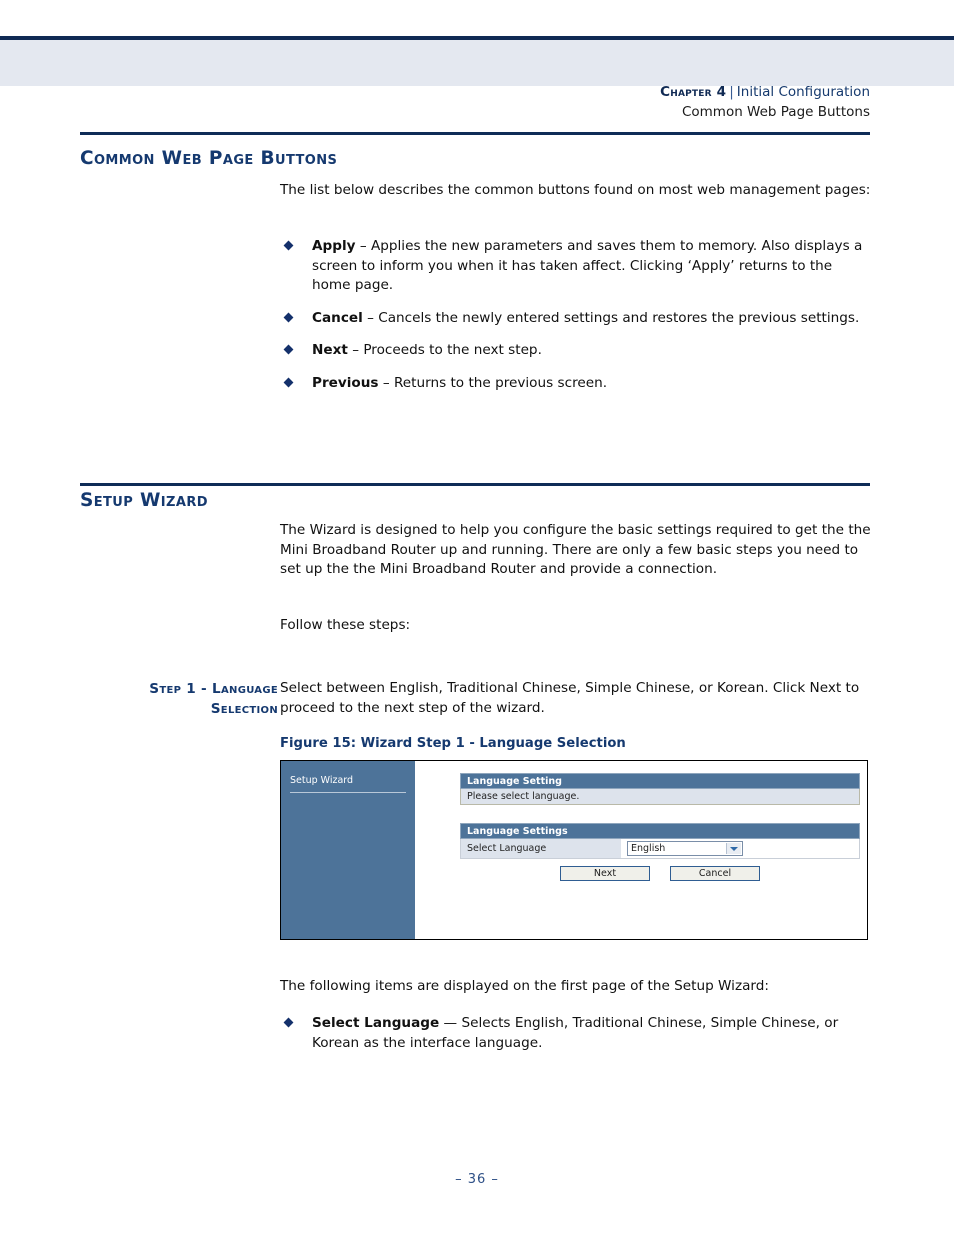 This screenshot has width=954, height=1235. What do you see at coordinates (660, 781) in the screenshot?
I see `language-setting-panel-title: Language Setting` at bounding box center [660, 781].